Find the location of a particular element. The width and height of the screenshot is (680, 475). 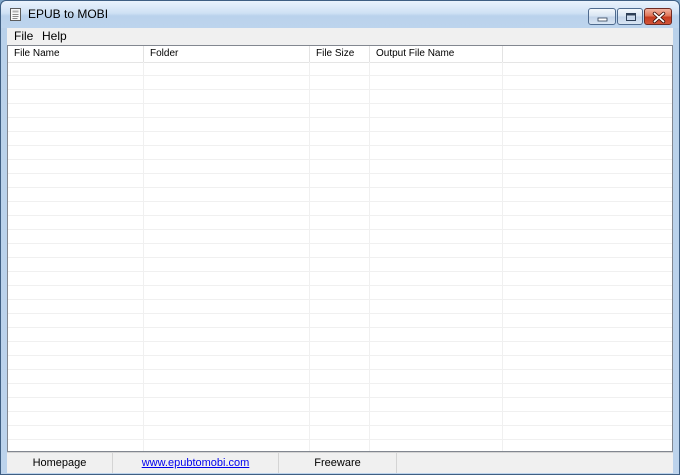

status-bar: Homepage www.epubtomobi.com Freeware is located at coordinates (340, 462).